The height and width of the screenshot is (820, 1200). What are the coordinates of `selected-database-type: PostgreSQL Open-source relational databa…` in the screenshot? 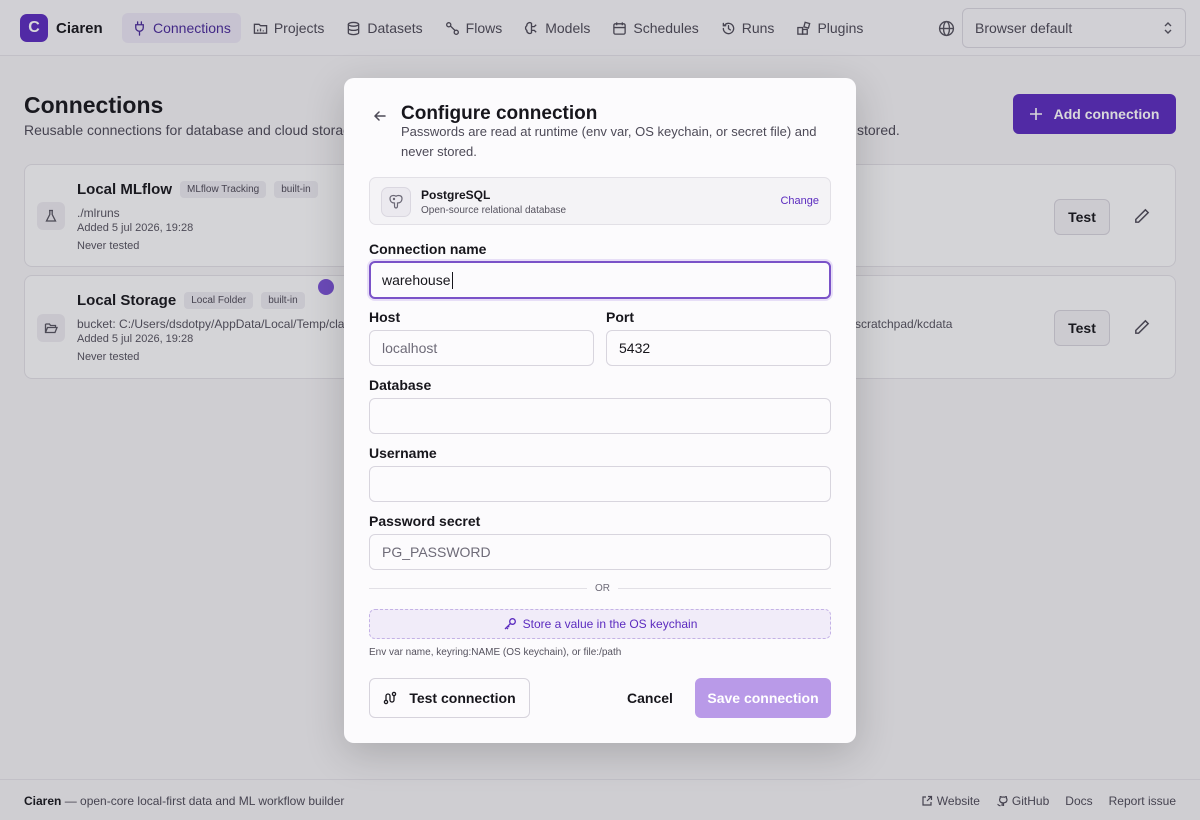 It's located at (600, 201).